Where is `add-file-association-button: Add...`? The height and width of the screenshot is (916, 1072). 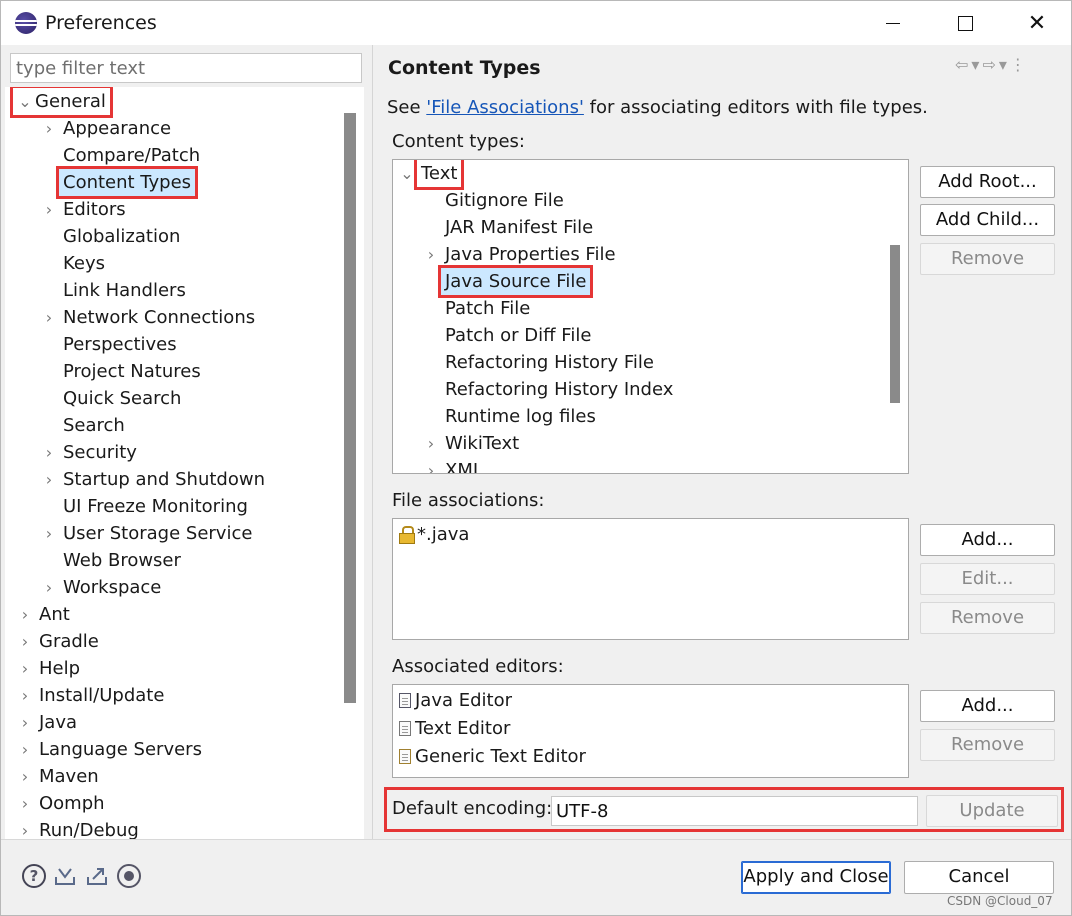 add-file-association-button: Add... is located at coordinates (987, 540).